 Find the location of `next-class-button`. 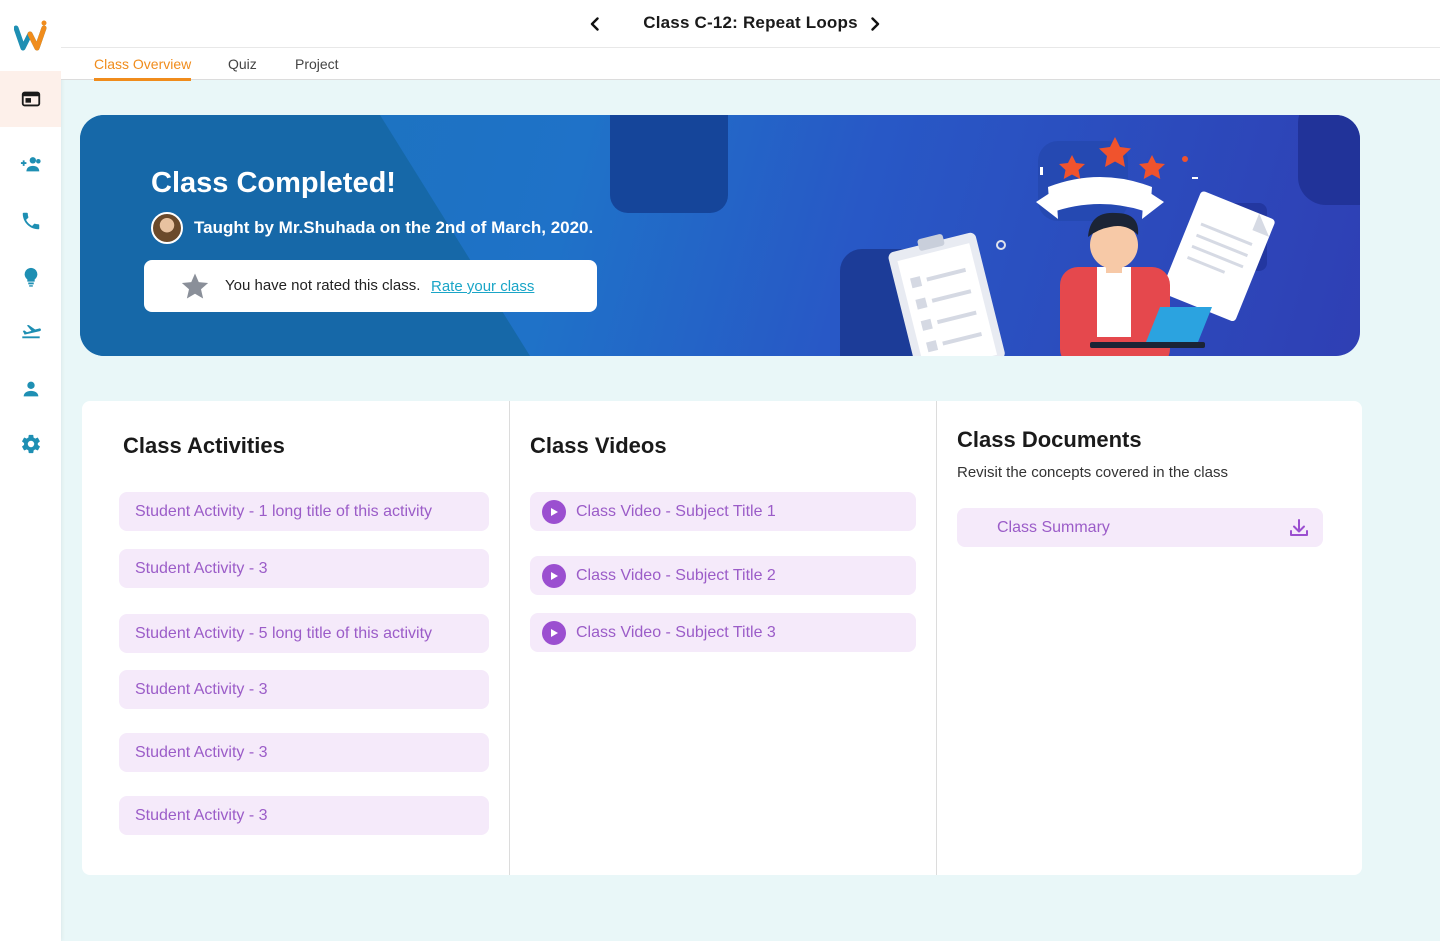

next-class-button is located at coordinates (875, 24).